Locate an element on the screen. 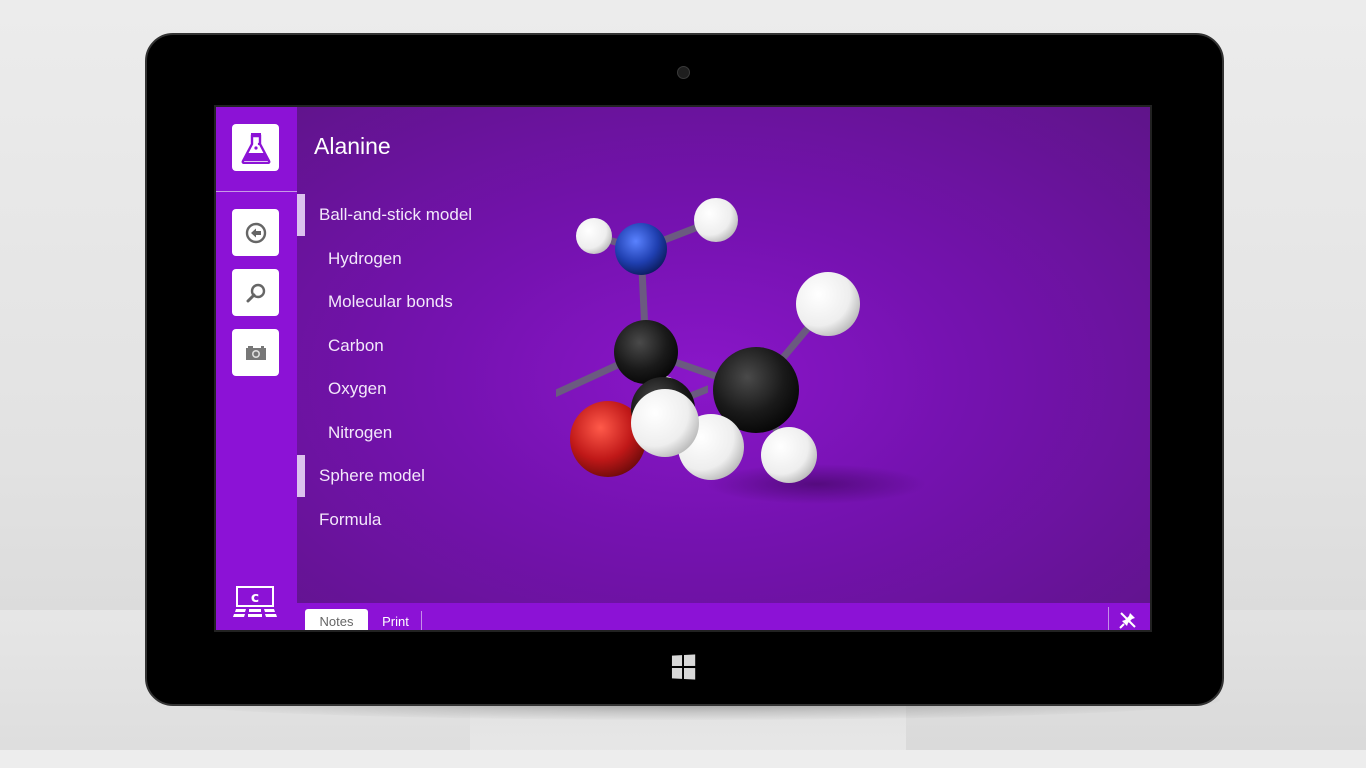 Image resolution: width=1366 pixels, height=768 pixels. sidebar: c is located at coordinates (256, 368).